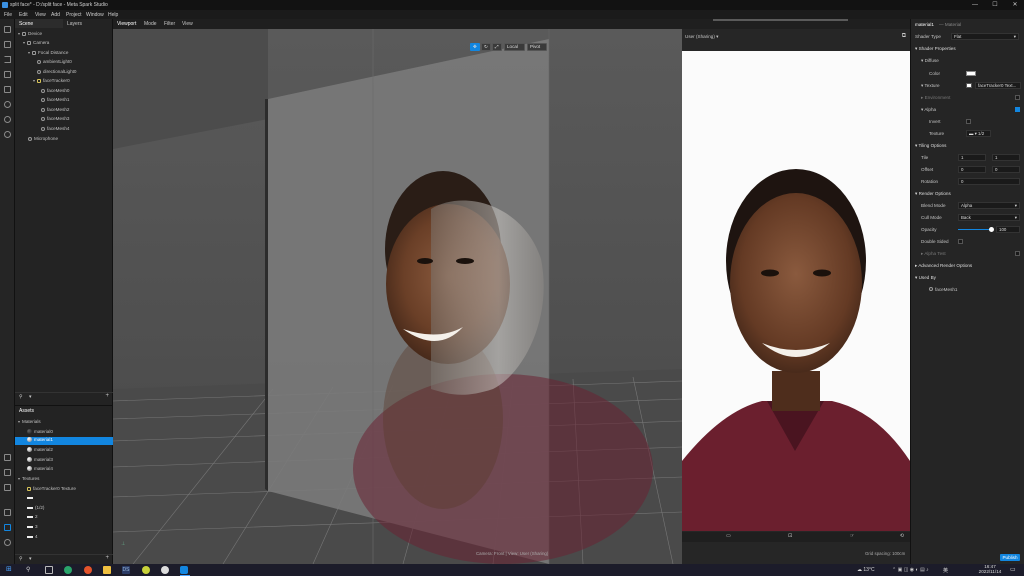 The width and height of the screenshot is (1024, 576). I want to click on shader-type-select: Flat ▾, so click(985, 36).